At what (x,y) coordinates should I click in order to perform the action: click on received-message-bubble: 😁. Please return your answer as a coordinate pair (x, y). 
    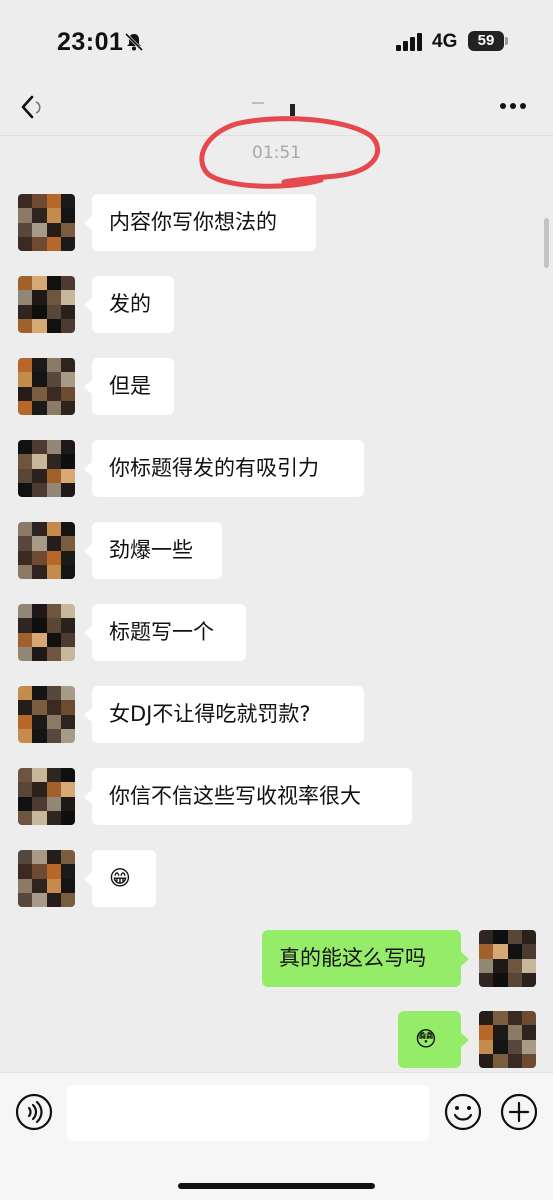
    Looking at the image, I should click on (120, 878).